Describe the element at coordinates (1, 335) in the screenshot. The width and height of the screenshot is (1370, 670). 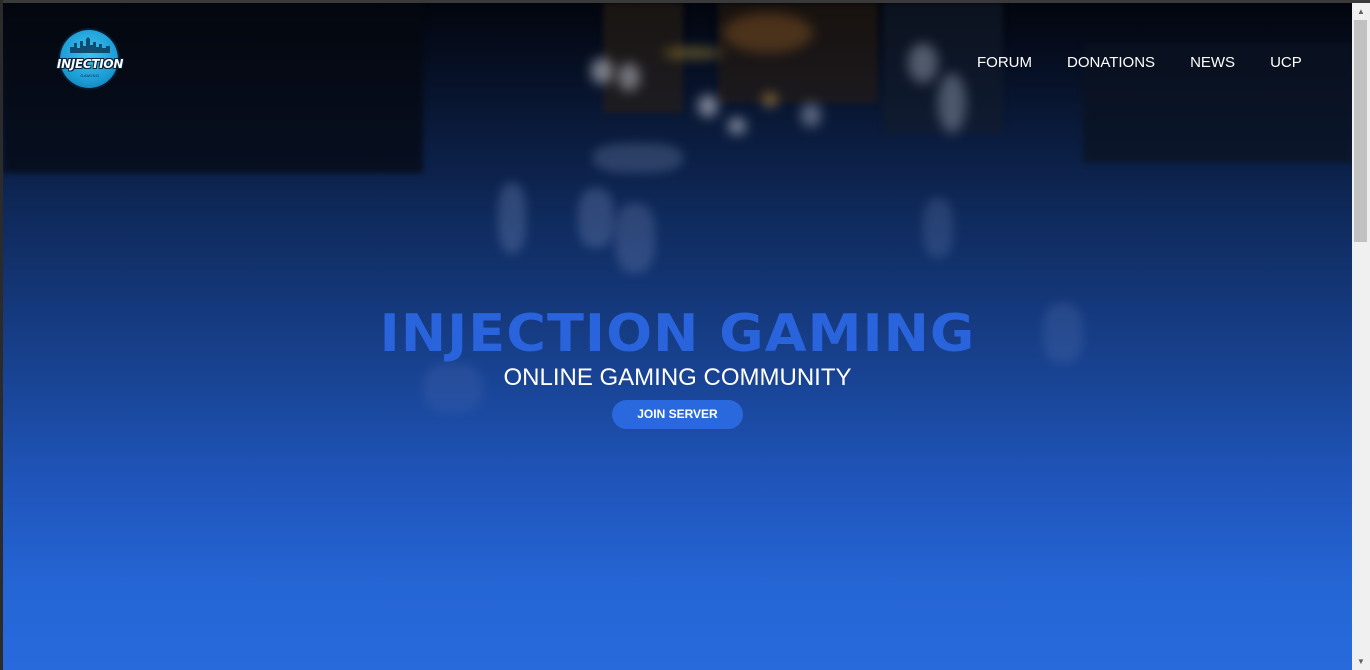
I see `window-left-border` at that location.